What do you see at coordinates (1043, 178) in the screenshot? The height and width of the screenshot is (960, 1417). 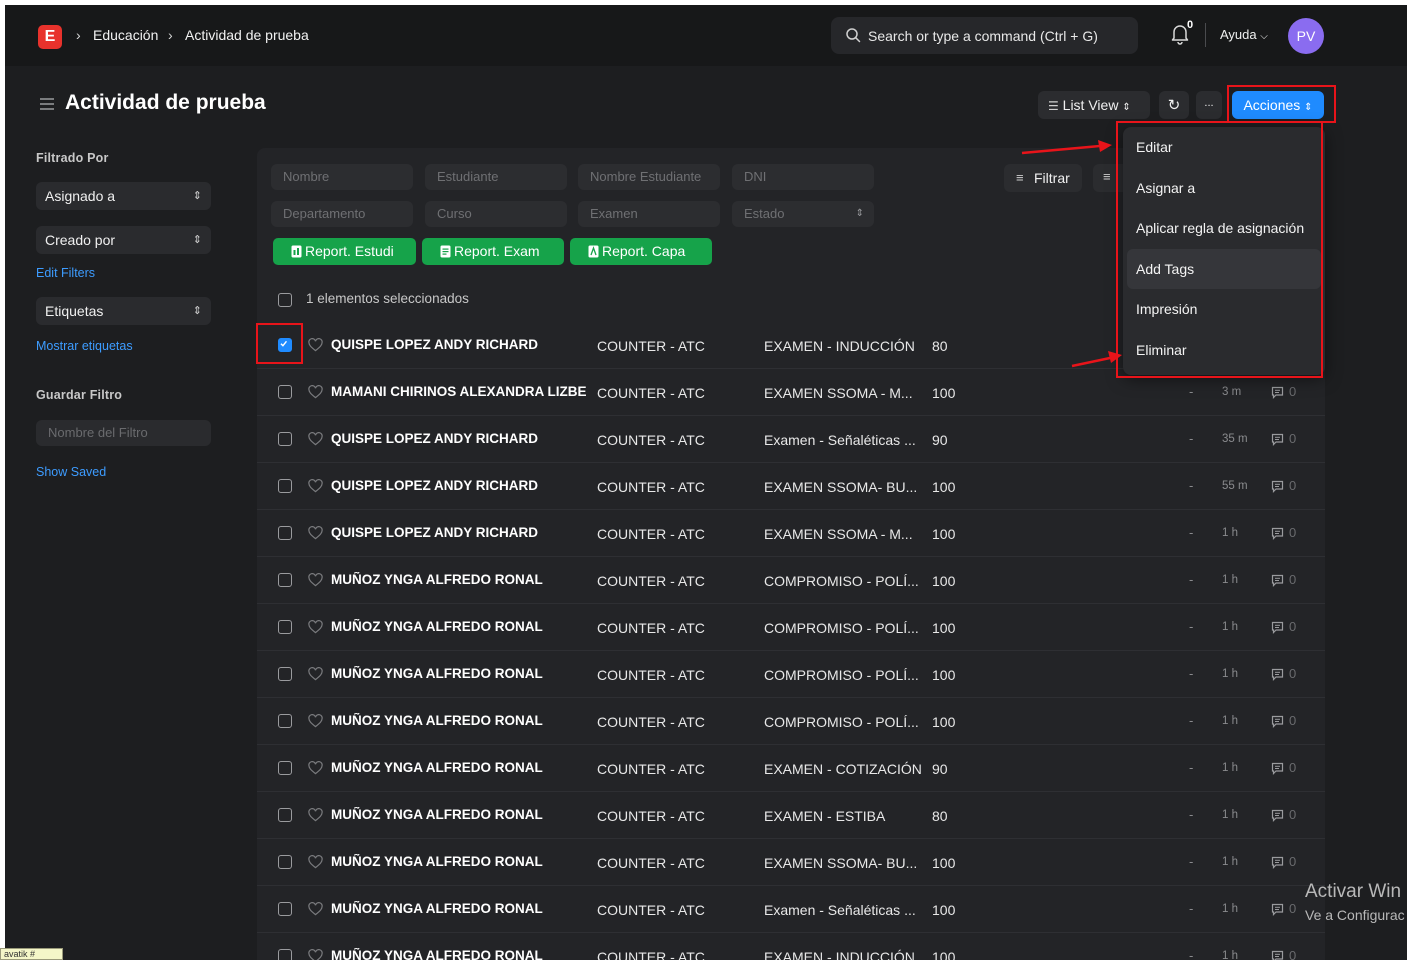 I see `filter-button: ≡ Filtrar` at bounding box center [1043, 178].